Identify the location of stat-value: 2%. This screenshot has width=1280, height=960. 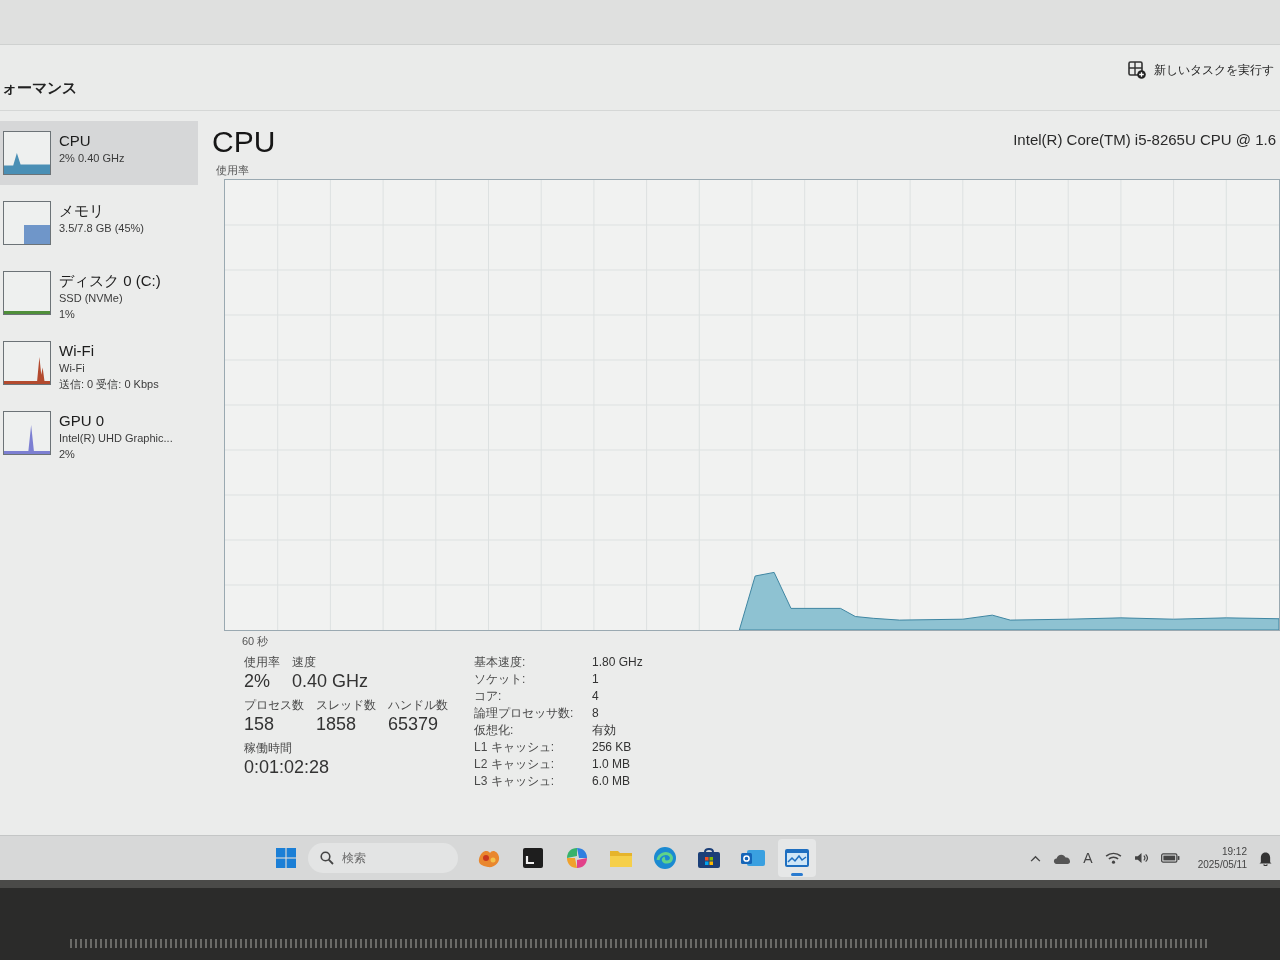
(257, 681).